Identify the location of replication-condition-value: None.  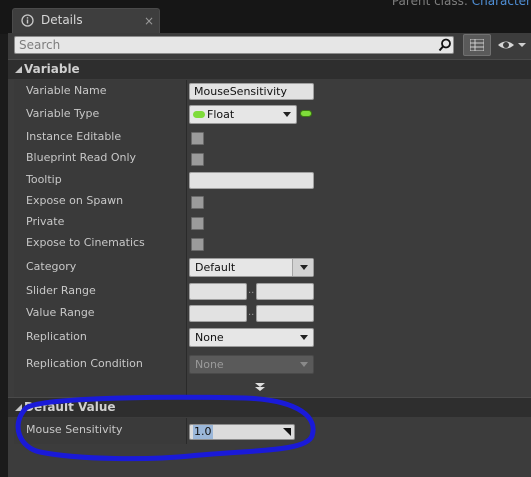
(209, 364).